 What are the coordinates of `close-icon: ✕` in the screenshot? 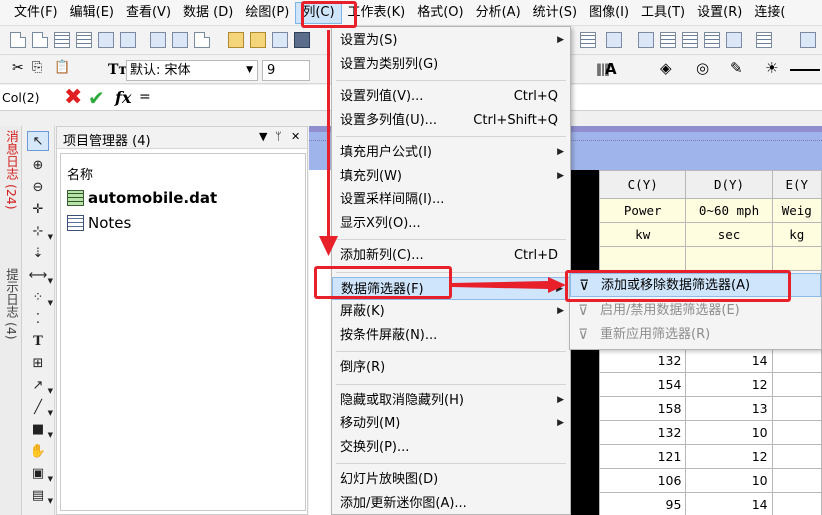 It's located at (295, 136).